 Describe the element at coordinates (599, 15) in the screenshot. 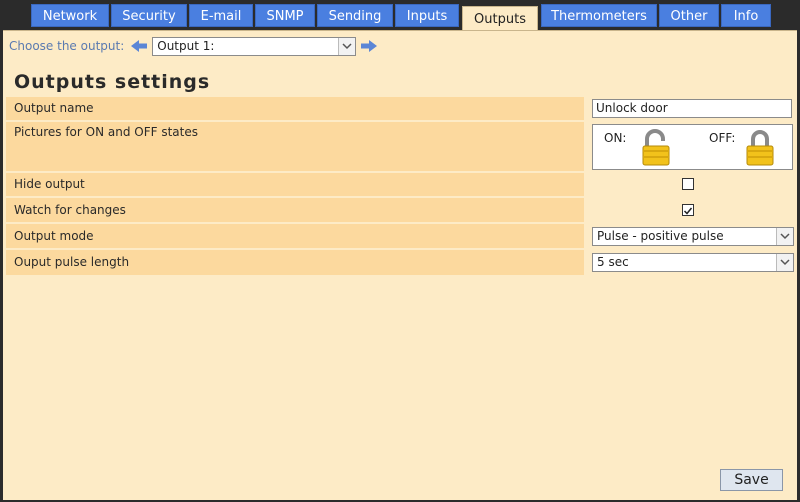

I see `tab-thermometers: Thermometers` at that location.